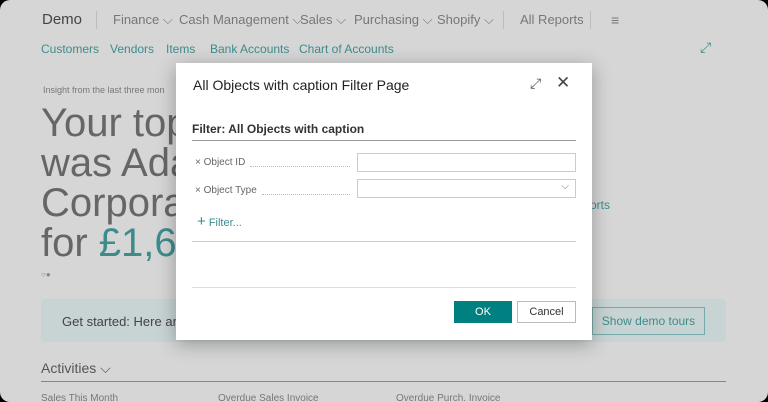 This screenshot has width=768, height=402. I want to click on object-id-label: × Object ID, so click(220, 162).